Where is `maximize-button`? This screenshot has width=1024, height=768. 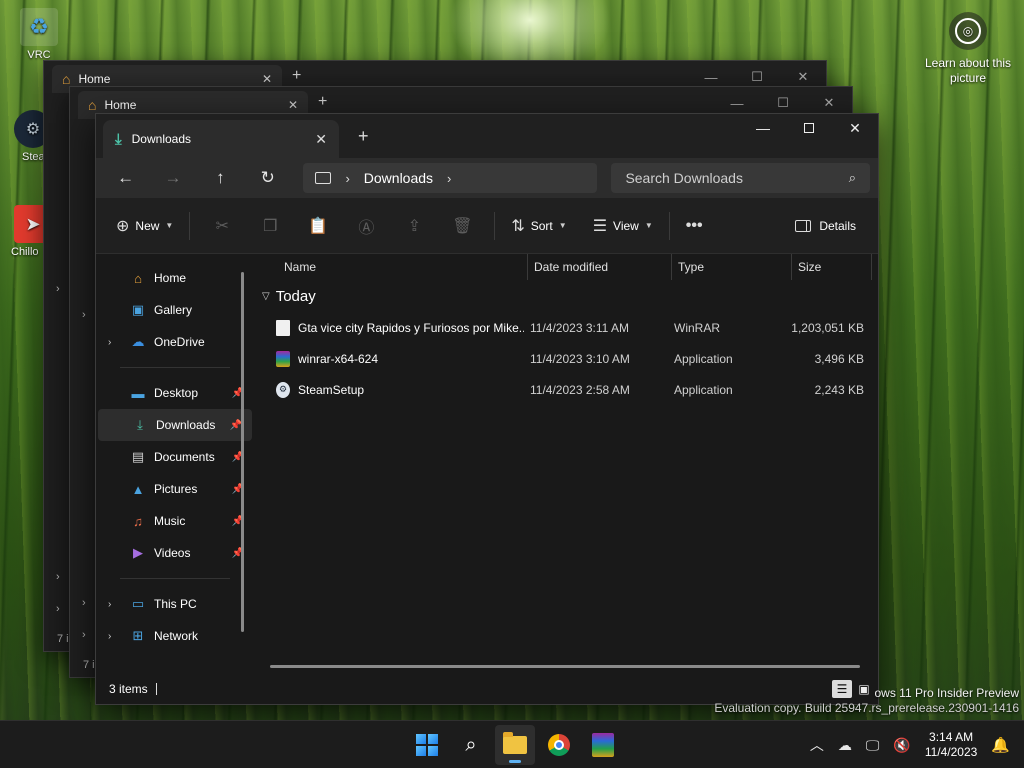
maximize-button is located at coordinates (809, 128).